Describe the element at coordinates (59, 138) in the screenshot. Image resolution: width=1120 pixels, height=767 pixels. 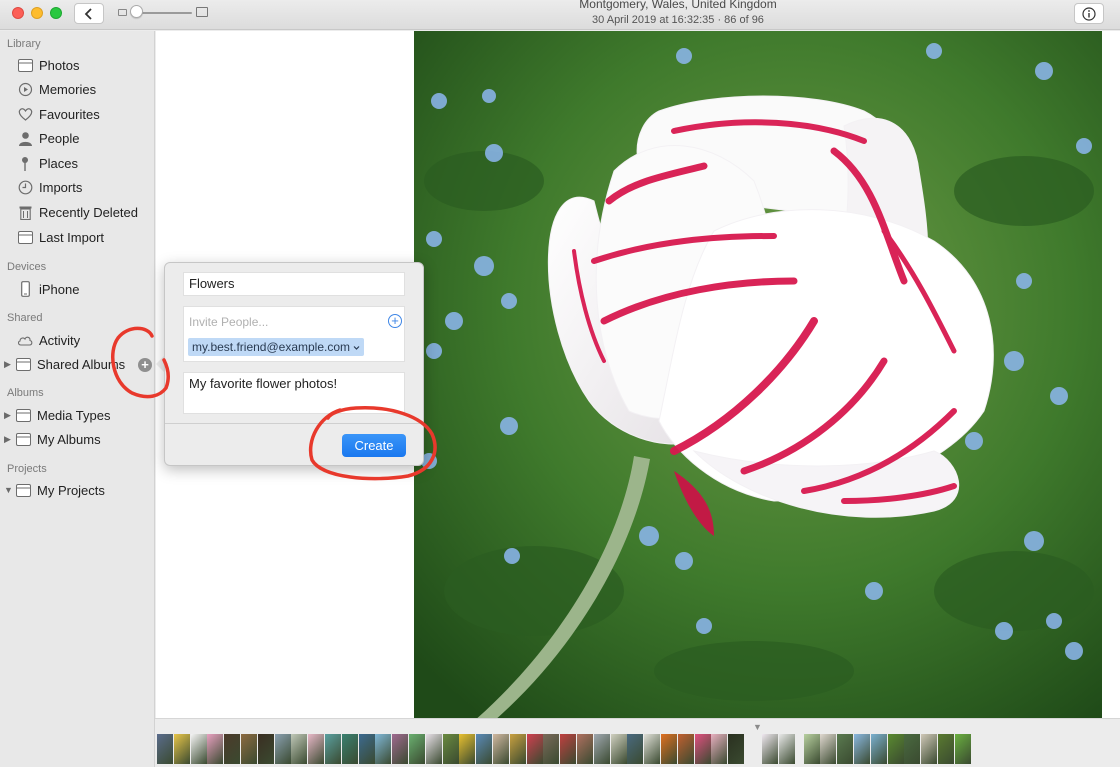
I see `sidebar-item-label: People` at that location.